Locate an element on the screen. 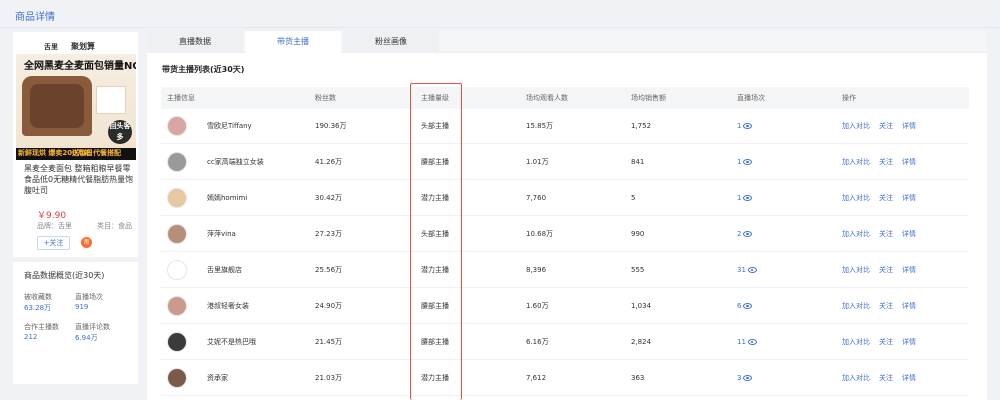  sessions-link: 3 is located at coordinates (745, 378).